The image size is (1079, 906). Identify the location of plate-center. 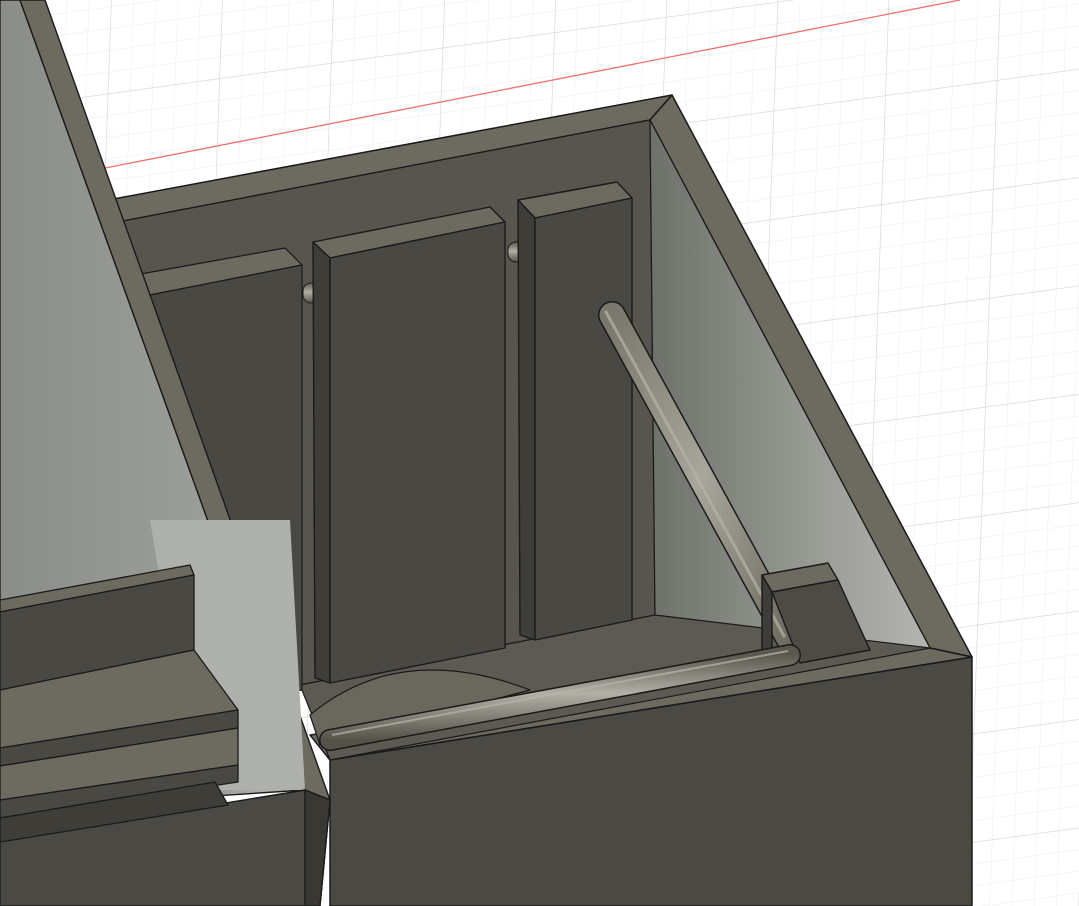
(409, 445).